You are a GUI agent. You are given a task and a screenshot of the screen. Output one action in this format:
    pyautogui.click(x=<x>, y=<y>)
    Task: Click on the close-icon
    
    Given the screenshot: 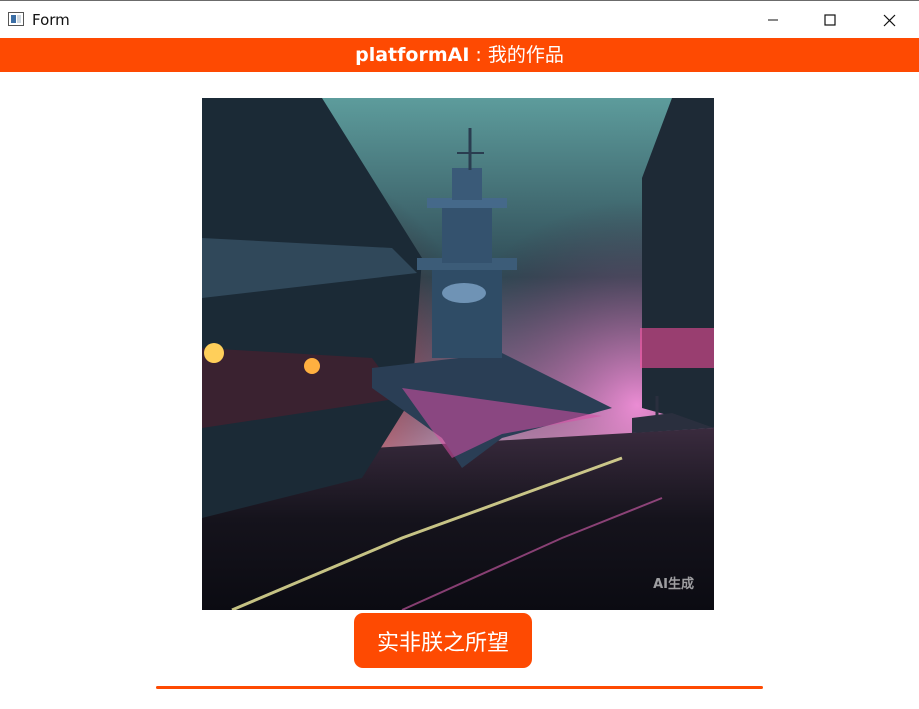 What is the action you would take?
    pyautogui.click(x=889, y=20)
    